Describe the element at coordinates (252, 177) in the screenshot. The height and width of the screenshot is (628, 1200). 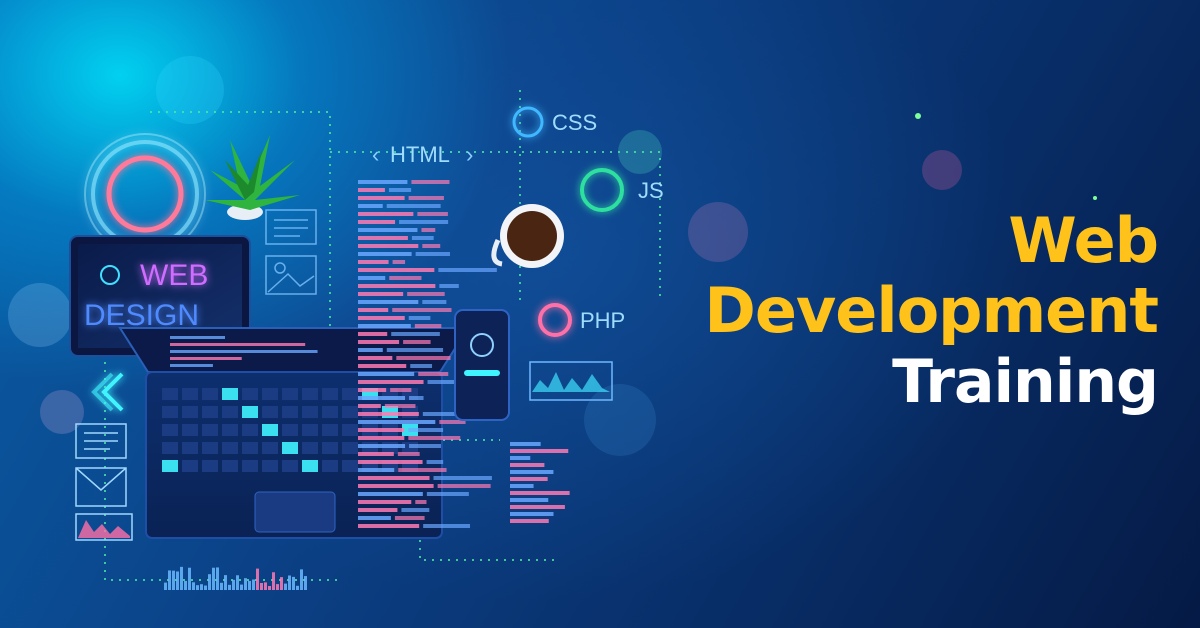
I see `plant-icon` at that location.